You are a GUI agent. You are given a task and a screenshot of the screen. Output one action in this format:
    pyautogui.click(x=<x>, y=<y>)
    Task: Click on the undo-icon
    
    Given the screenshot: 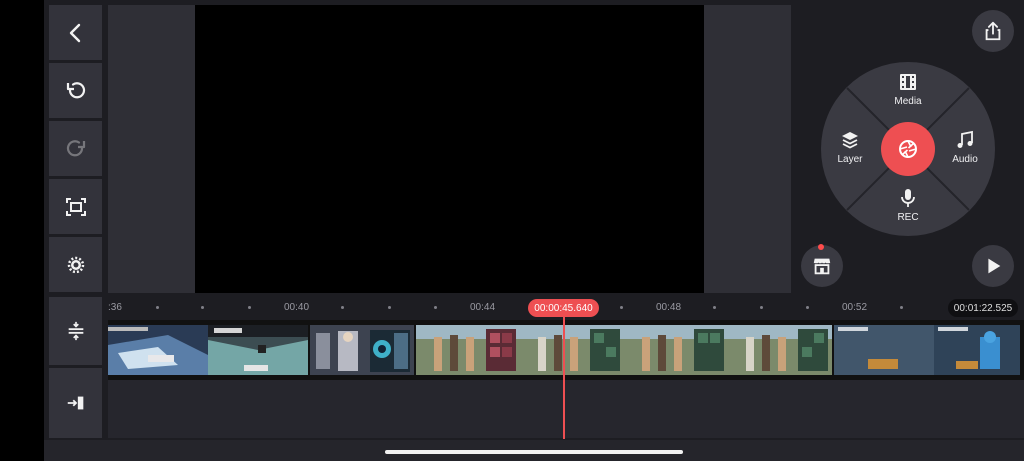 What is the action you would take?
    pyautogui.click(x=75, y=89)
    